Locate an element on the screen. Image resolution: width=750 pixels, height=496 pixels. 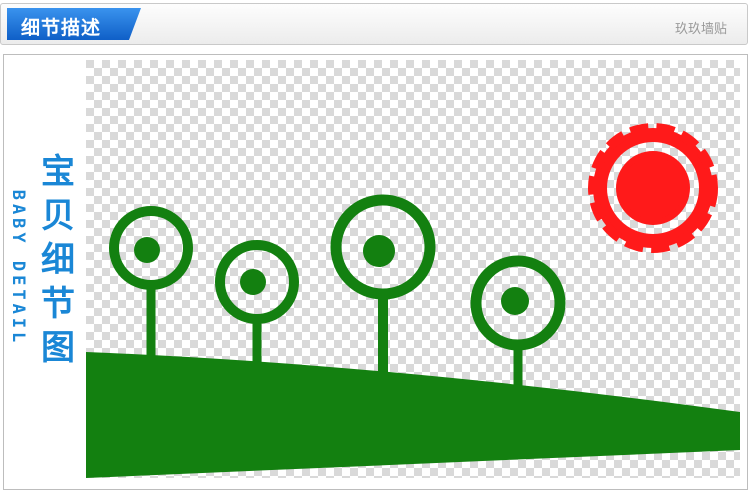
title-char: 图 is located at coordinates (58, 348).